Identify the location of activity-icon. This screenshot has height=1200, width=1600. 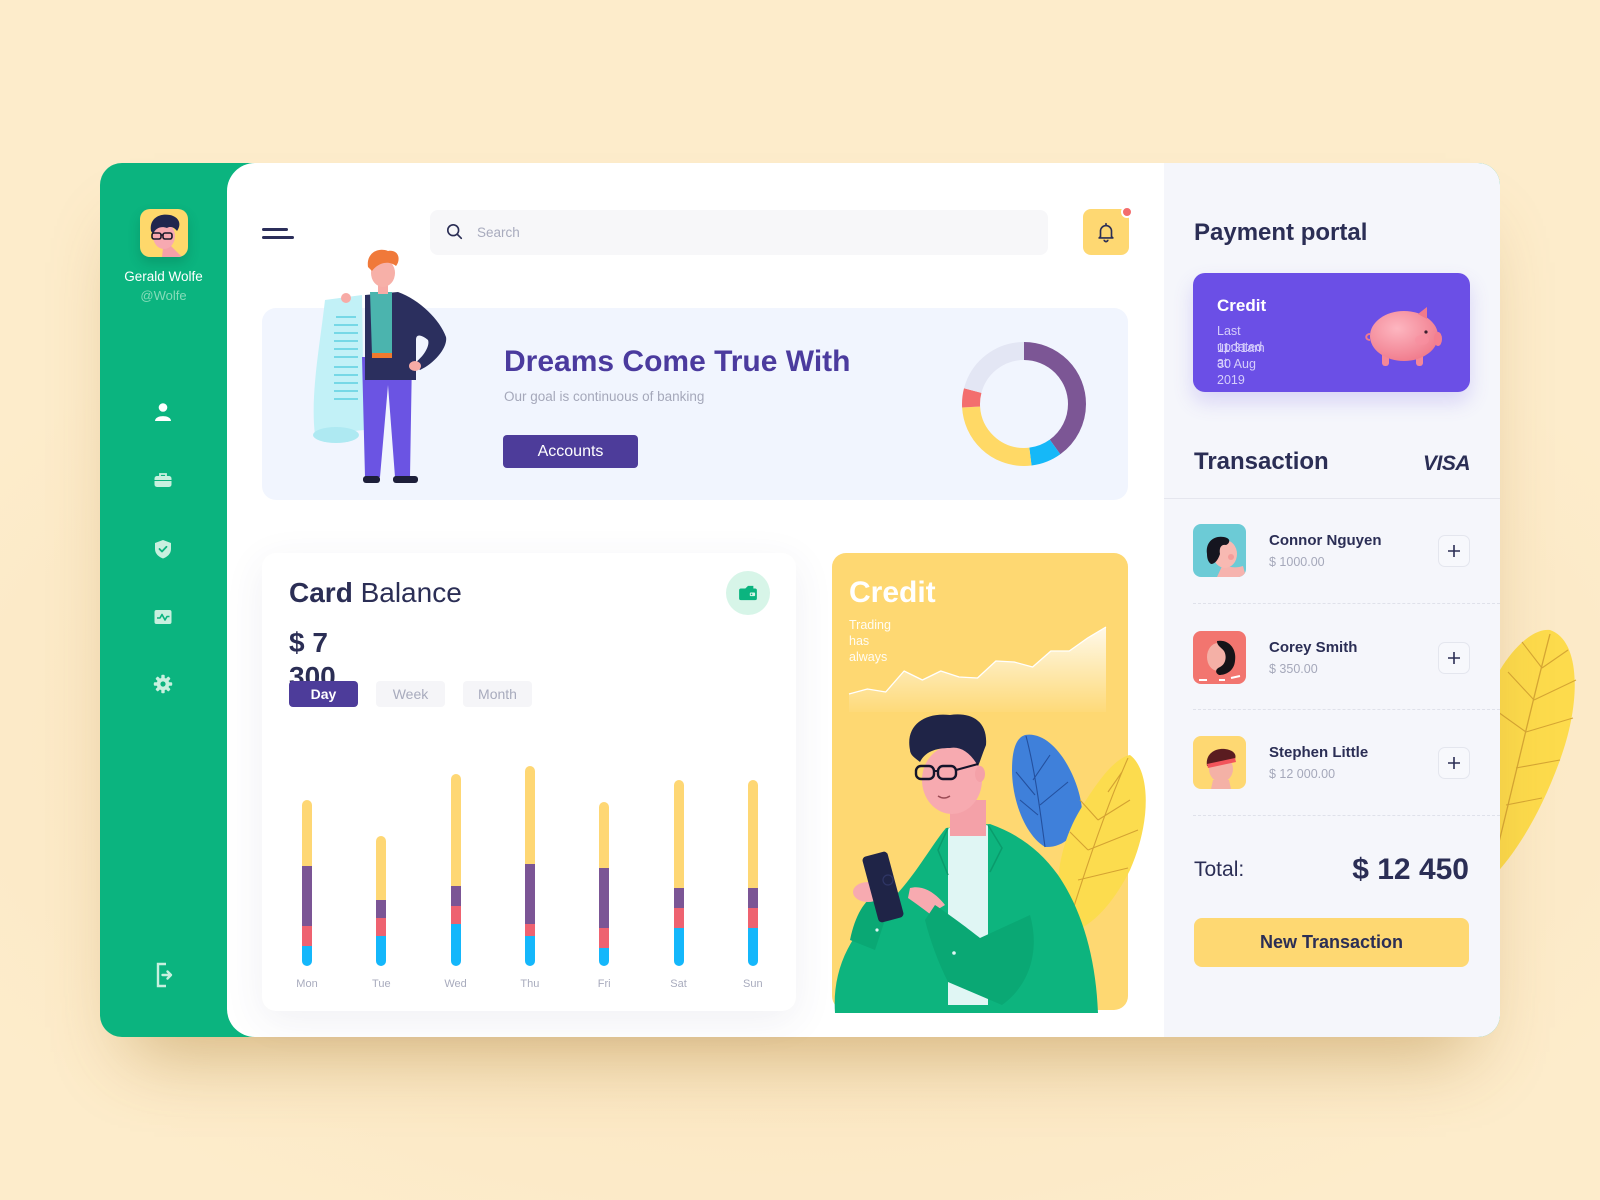
(163, 617).